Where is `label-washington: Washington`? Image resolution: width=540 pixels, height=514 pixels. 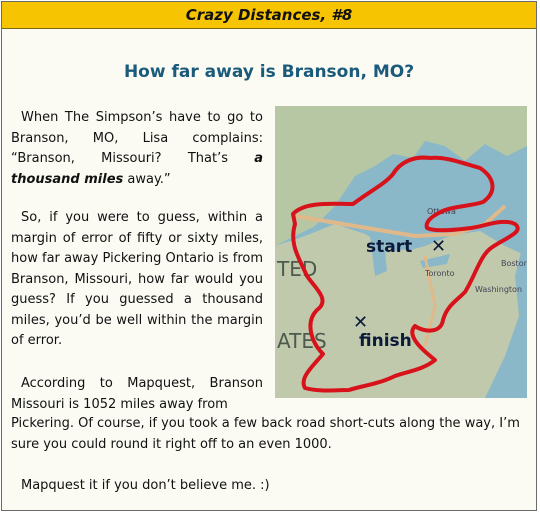 label-washington: Washington is located at coordinates (498, 289).